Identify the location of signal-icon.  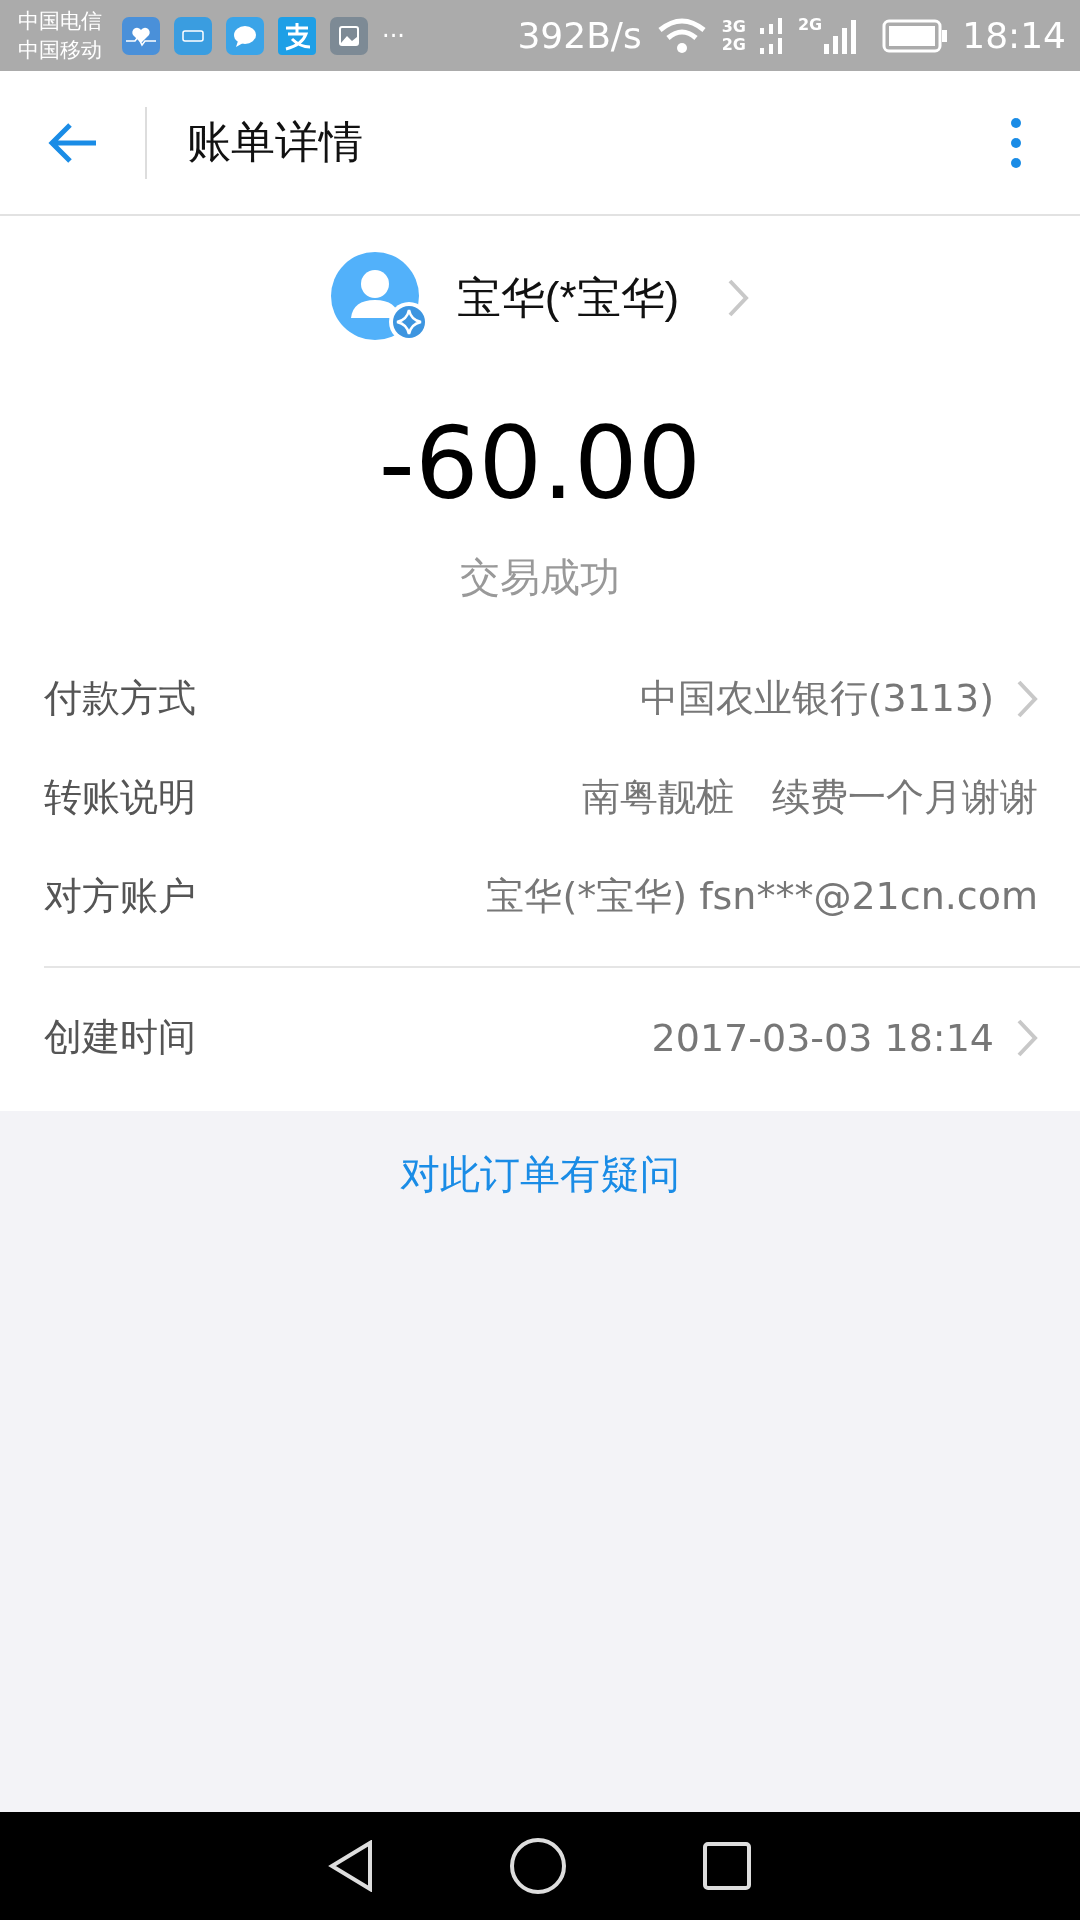
(772, 35).